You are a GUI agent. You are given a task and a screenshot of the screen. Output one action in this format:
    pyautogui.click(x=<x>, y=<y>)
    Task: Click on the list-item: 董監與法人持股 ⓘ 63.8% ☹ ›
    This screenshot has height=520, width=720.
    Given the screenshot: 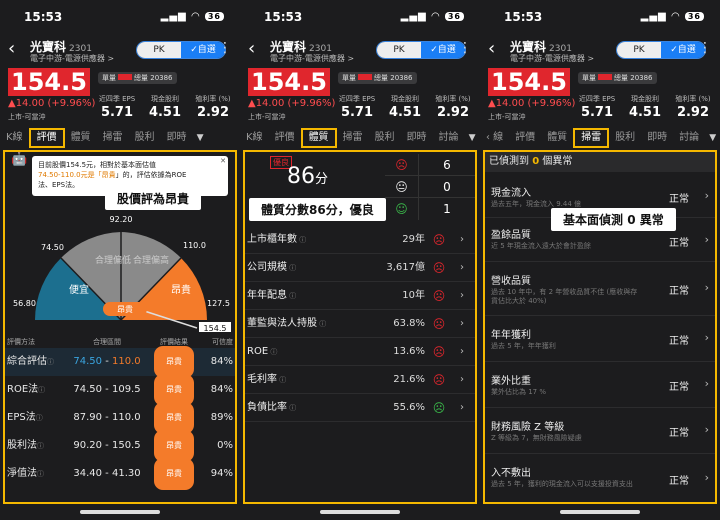 What is the action you would take?
    pyautogui.click(x=360, y=324)
    